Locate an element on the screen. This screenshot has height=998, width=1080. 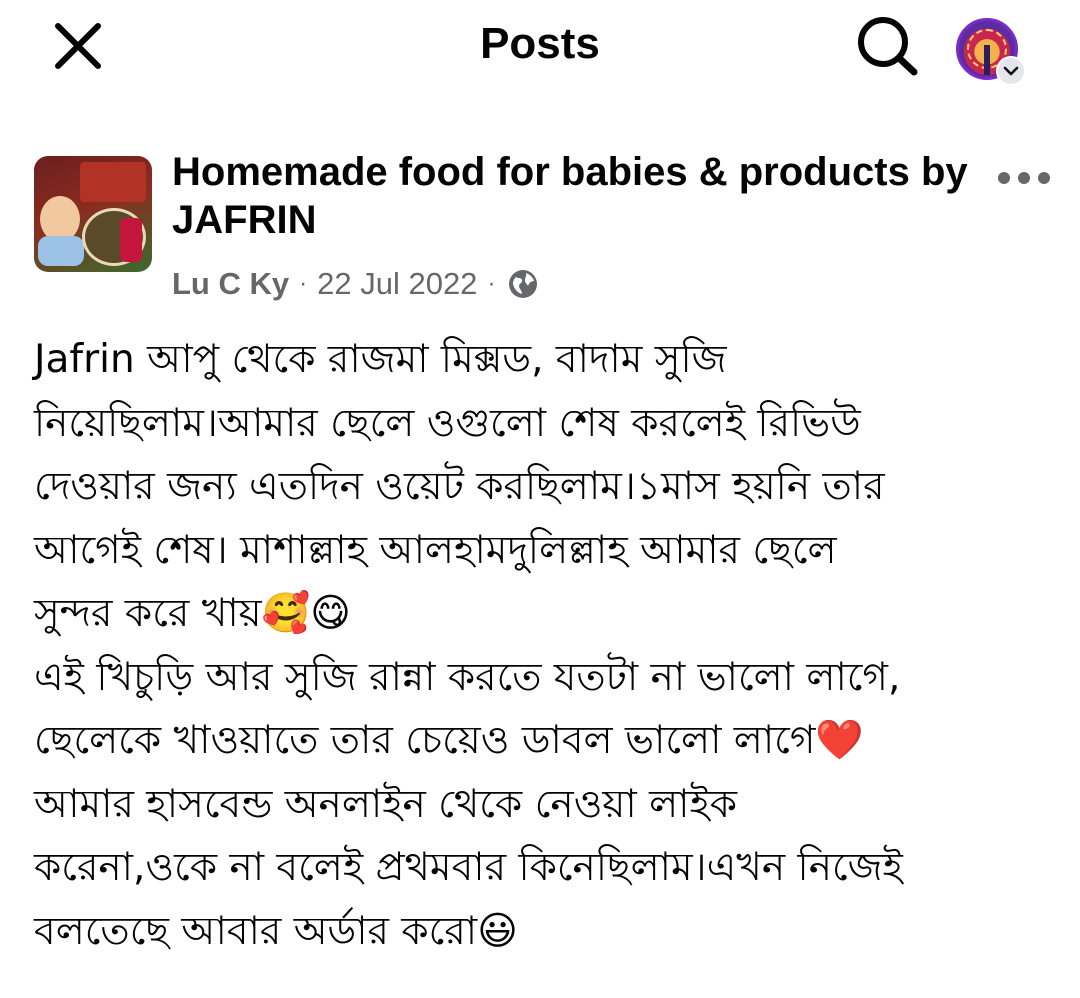
post-timestamp: 22 Jul 2022 is located at coordinates (397, 284).